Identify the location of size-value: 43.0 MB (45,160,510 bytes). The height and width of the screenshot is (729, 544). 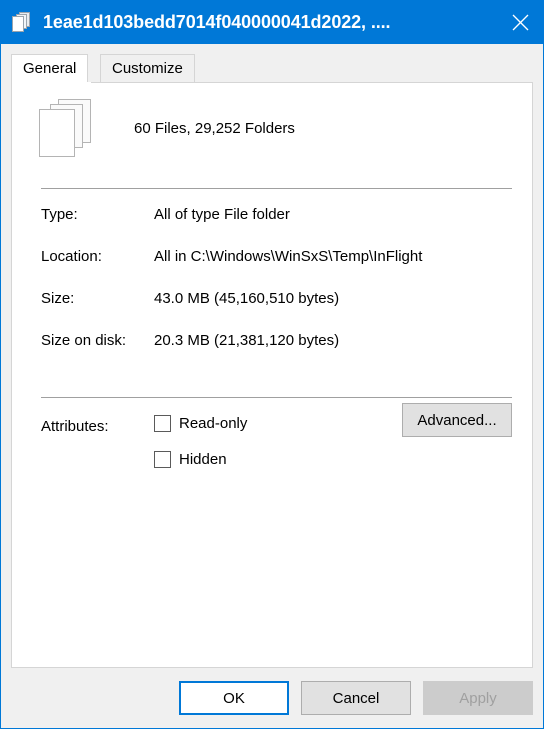
(247, 298).